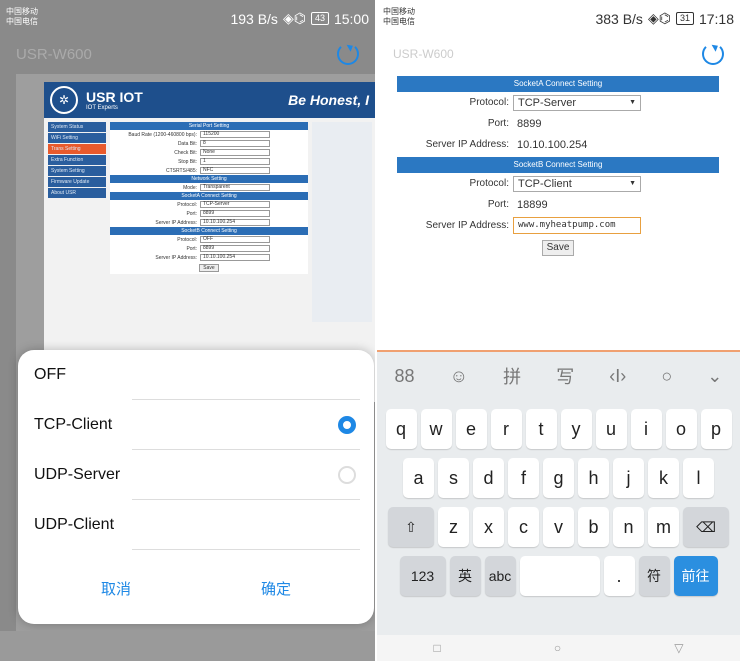  What do you see at coordinates (706, 527) in the screenshot?
I see `backspace-key-icon: ⌫` at bounding box center [706, 527].